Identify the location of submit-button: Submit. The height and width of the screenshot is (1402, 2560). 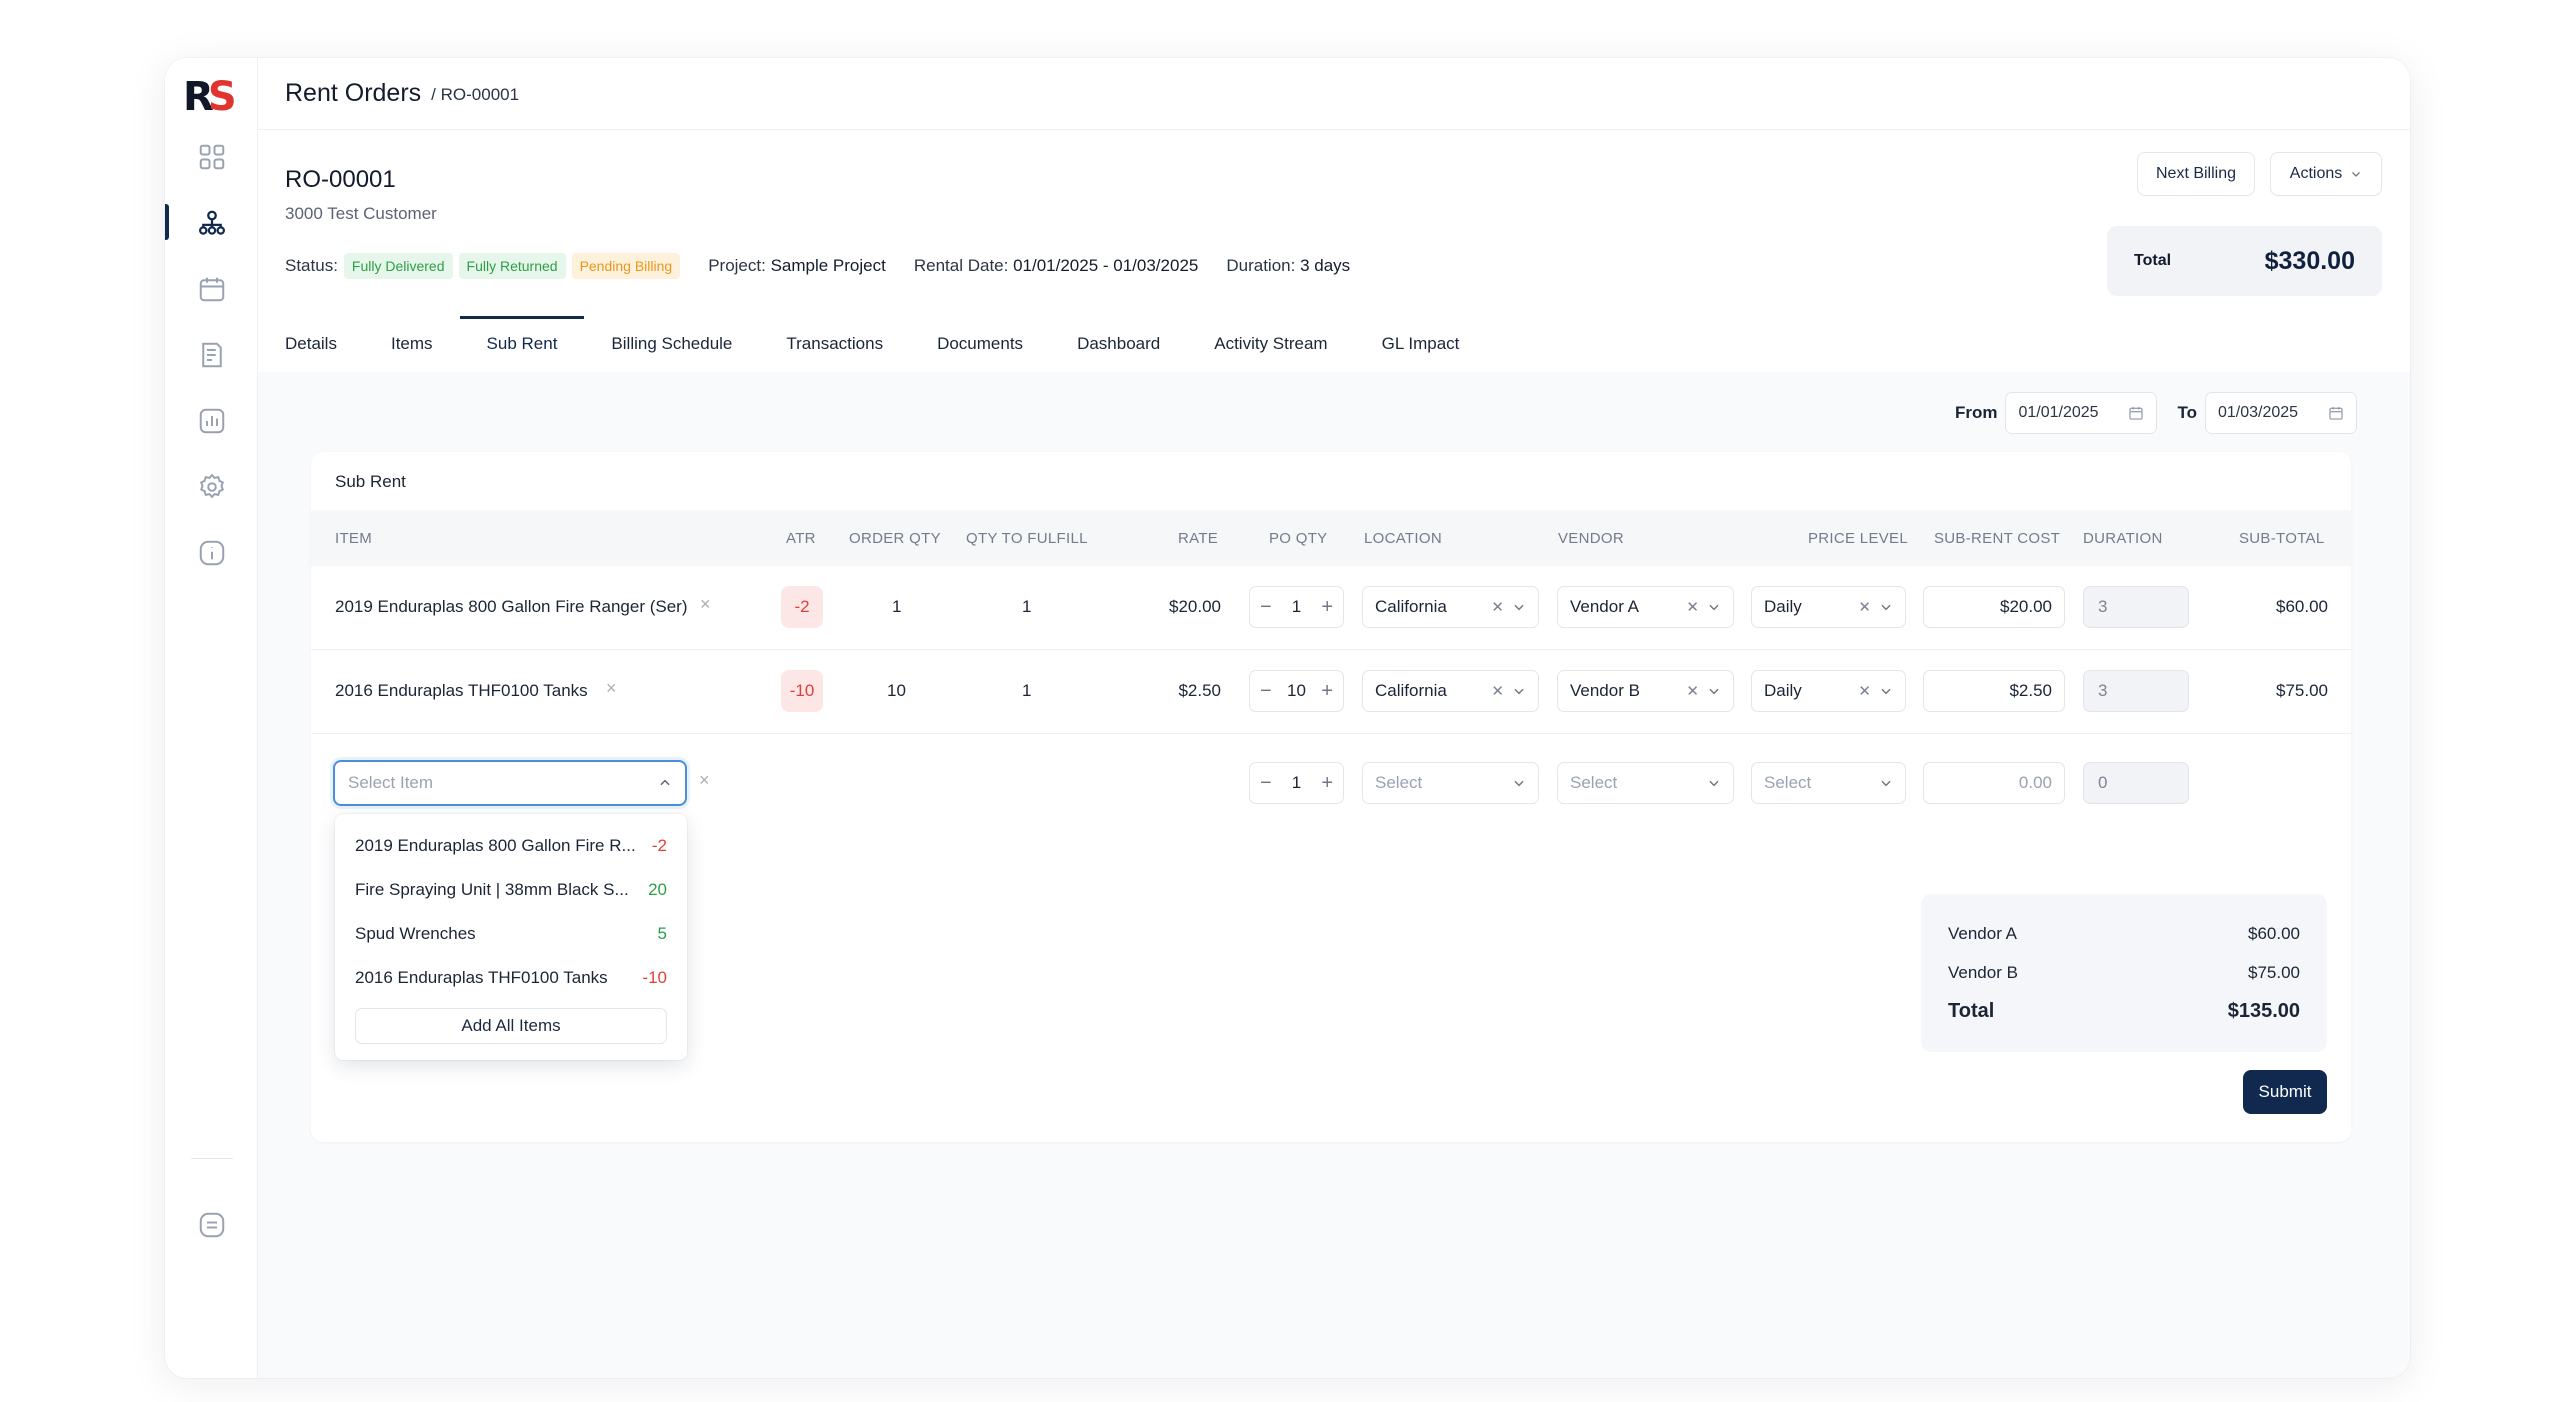
(2285, 1092).